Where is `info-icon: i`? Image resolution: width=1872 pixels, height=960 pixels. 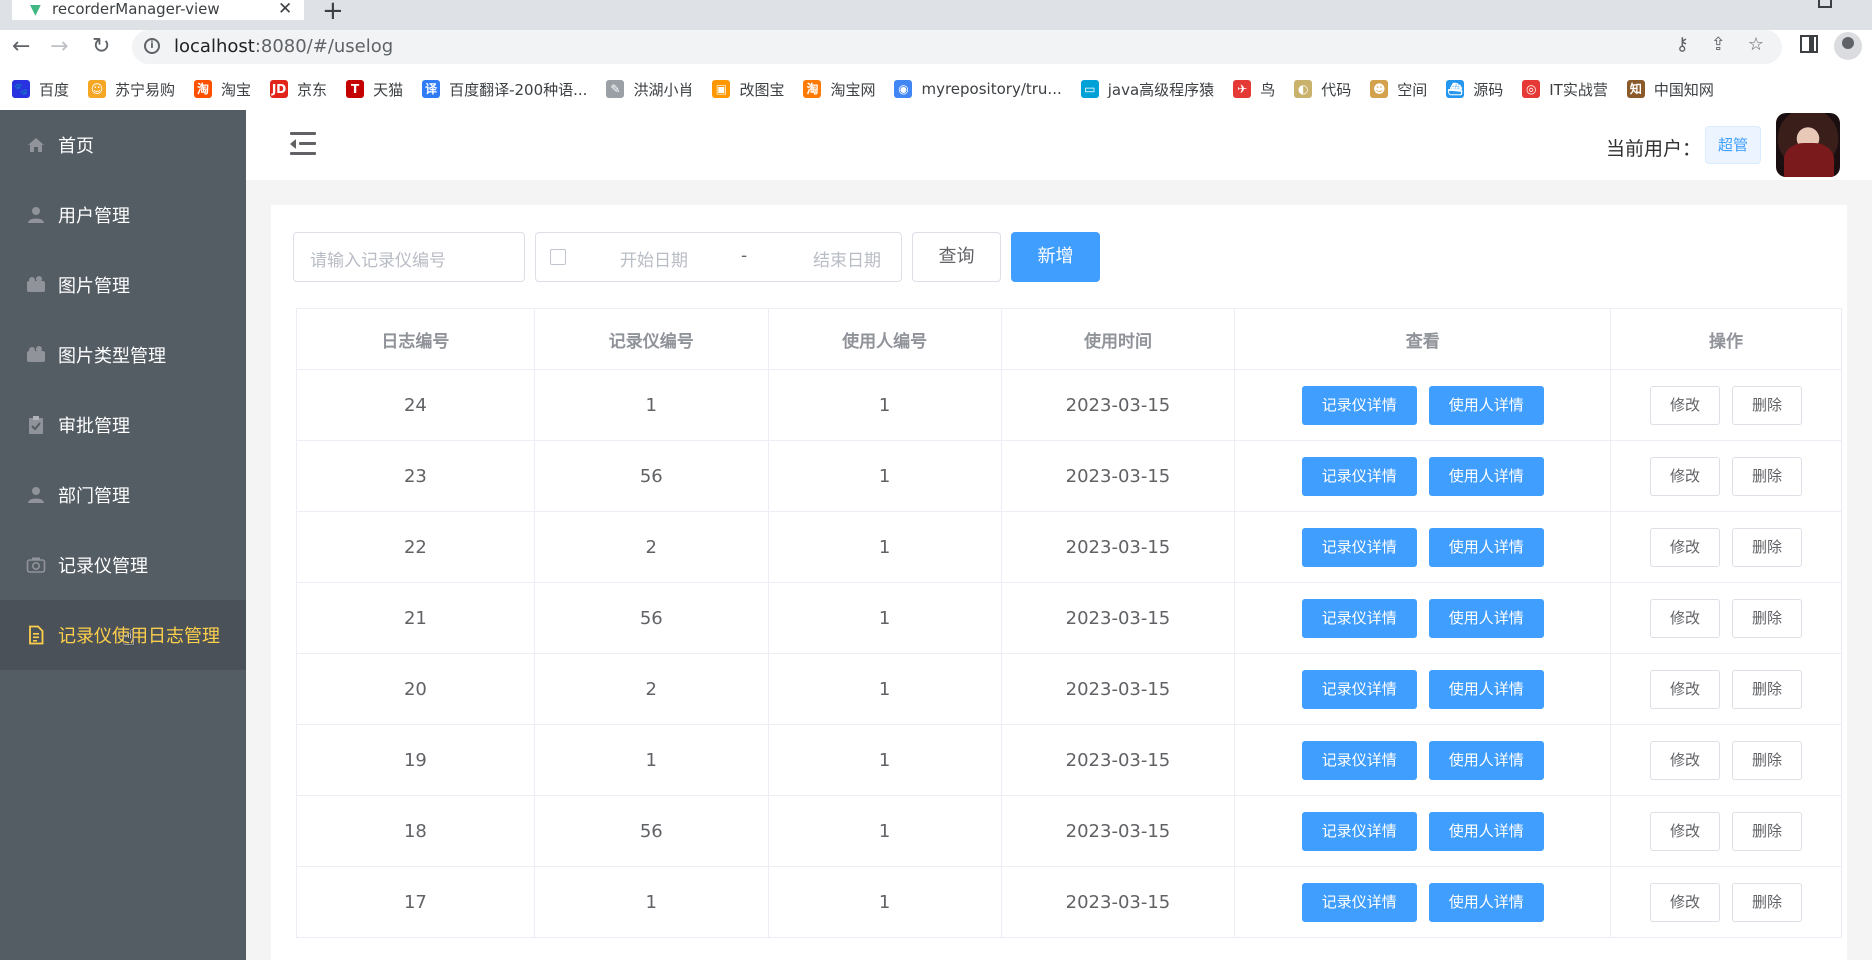 info-icon: i is located at coordinates (152, 46).